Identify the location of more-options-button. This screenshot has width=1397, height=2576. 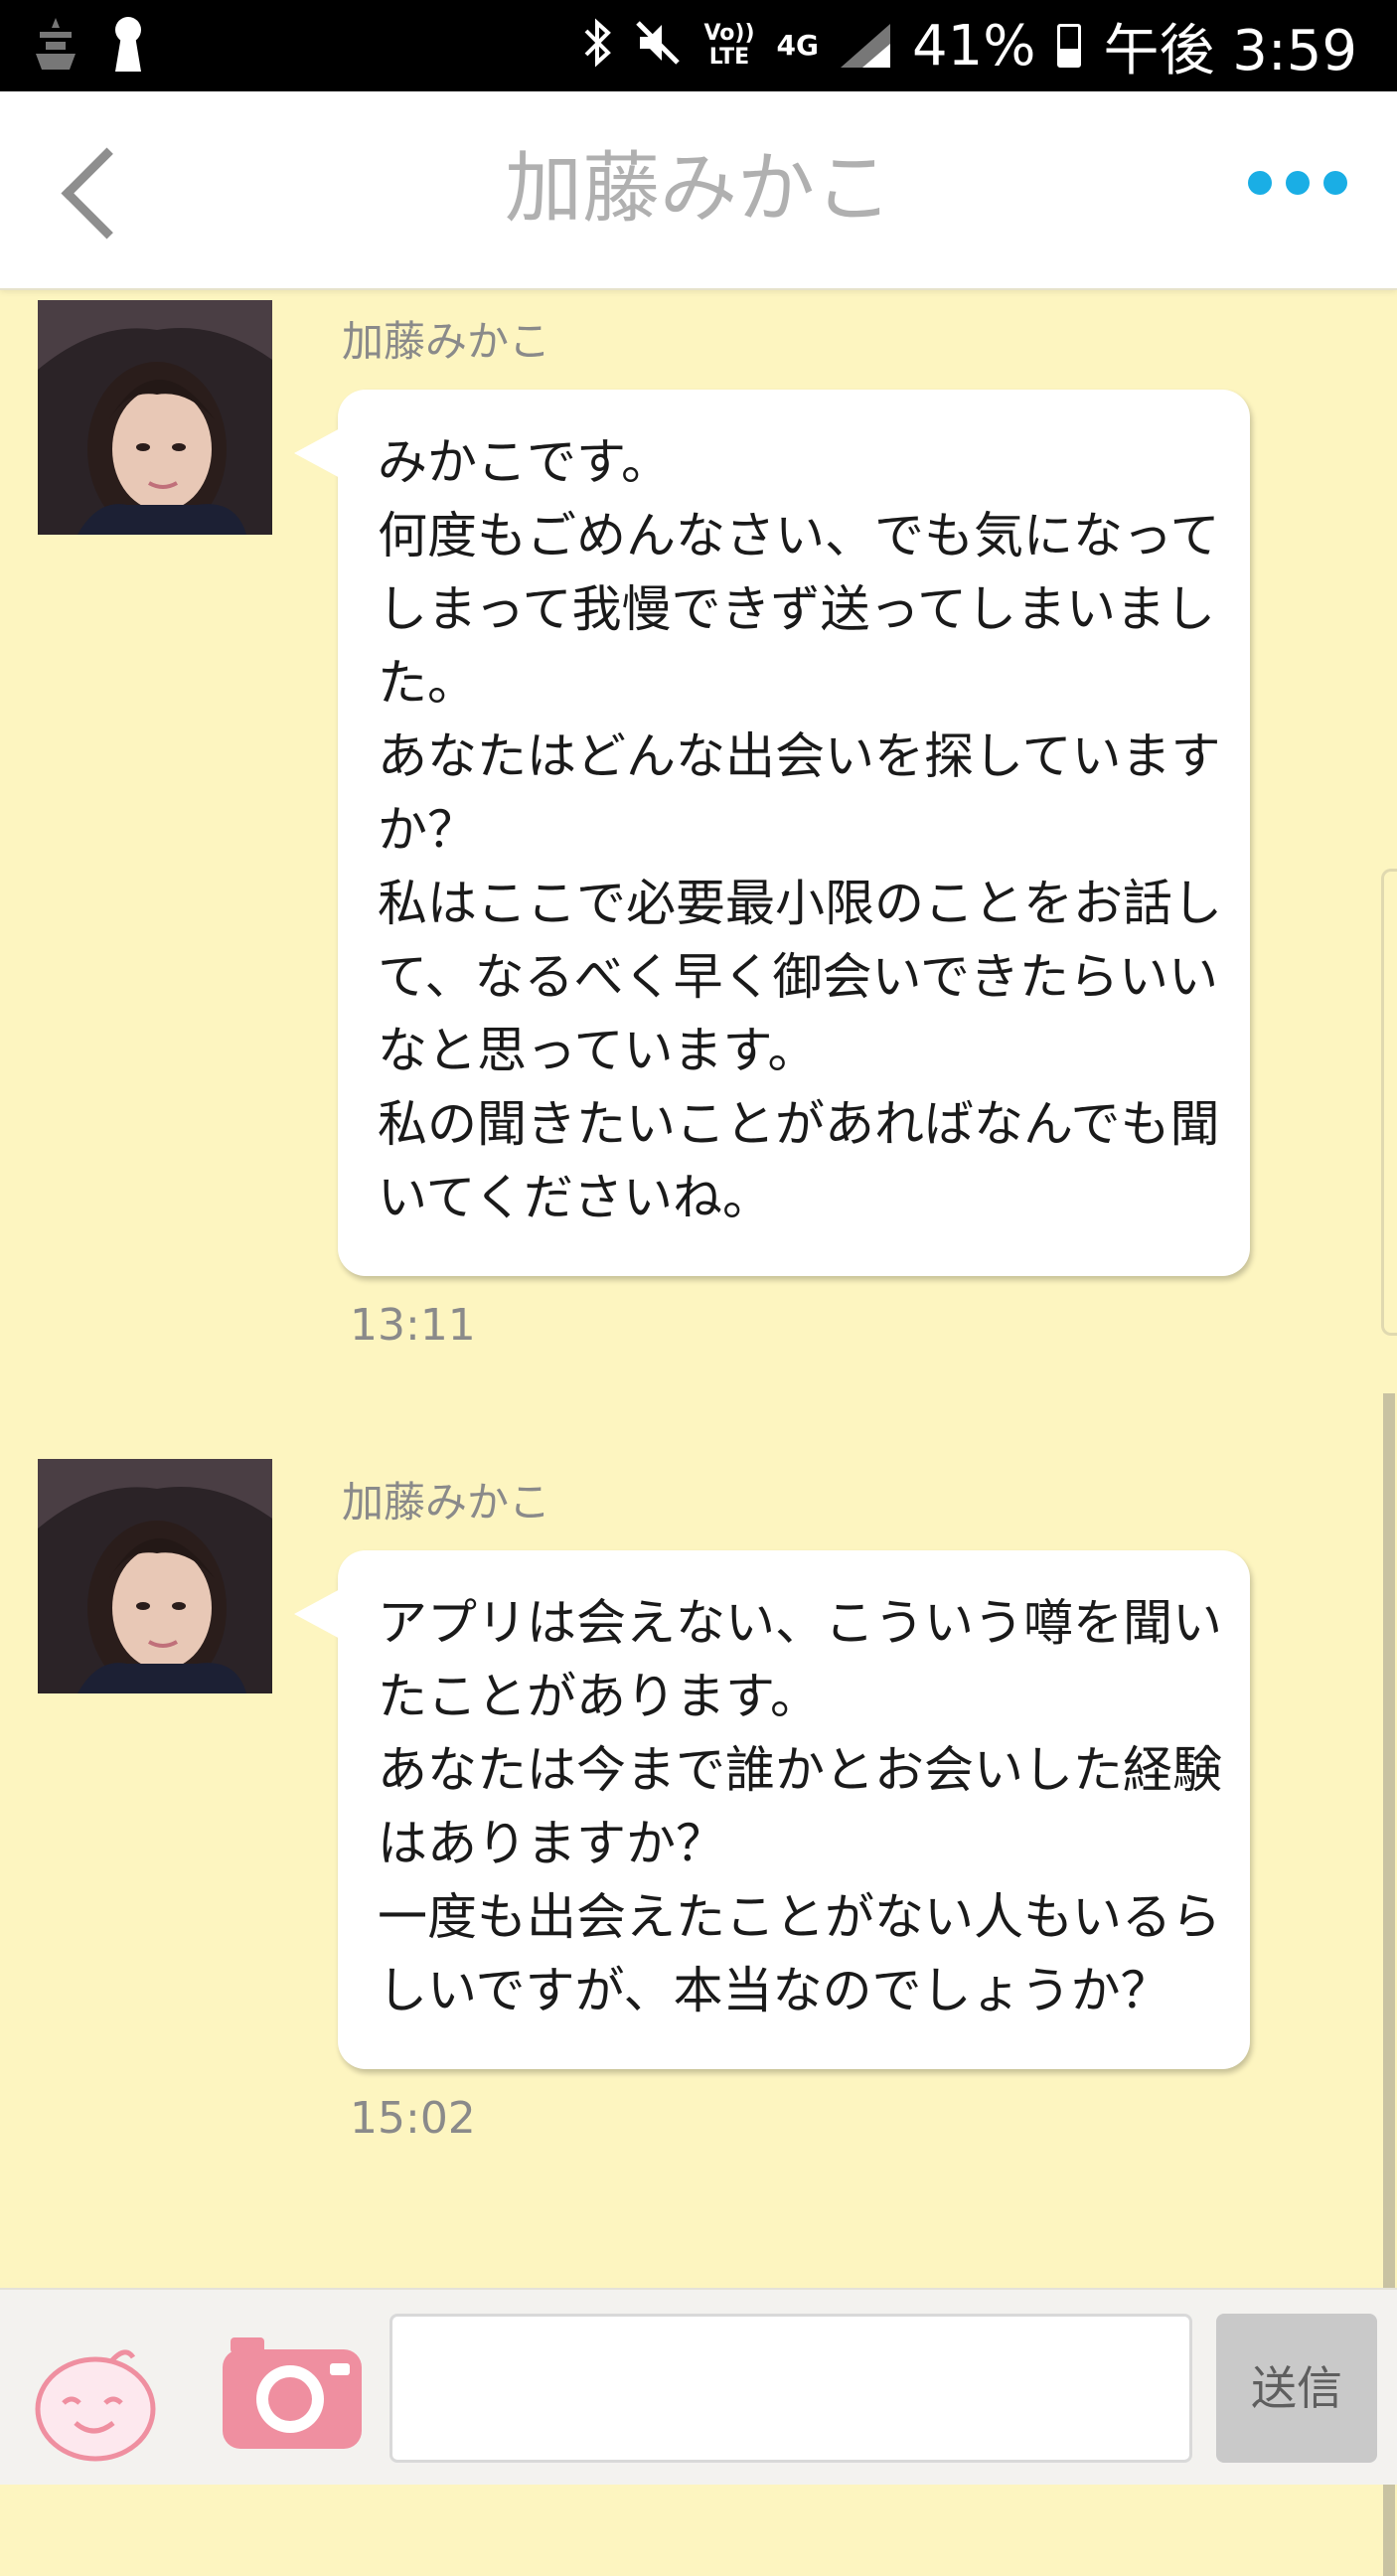
(1298, 183).